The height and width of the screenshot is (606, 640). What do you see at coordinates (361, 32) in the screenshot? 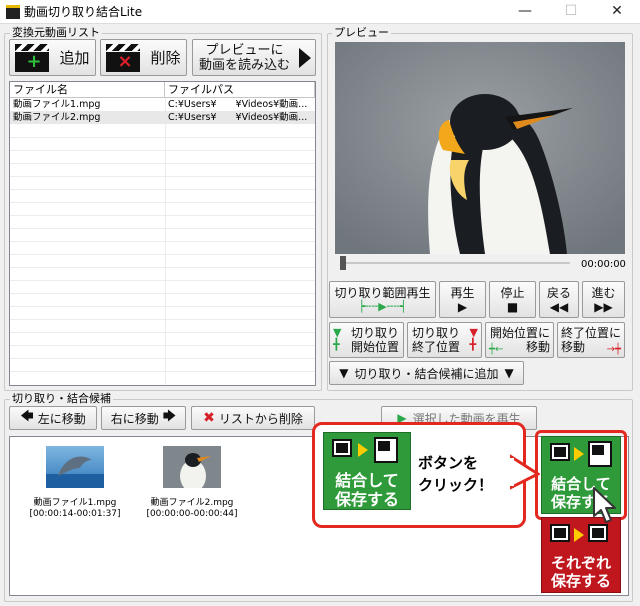
I see `preview-label: プレビュー` at bounding box center [361, 32].